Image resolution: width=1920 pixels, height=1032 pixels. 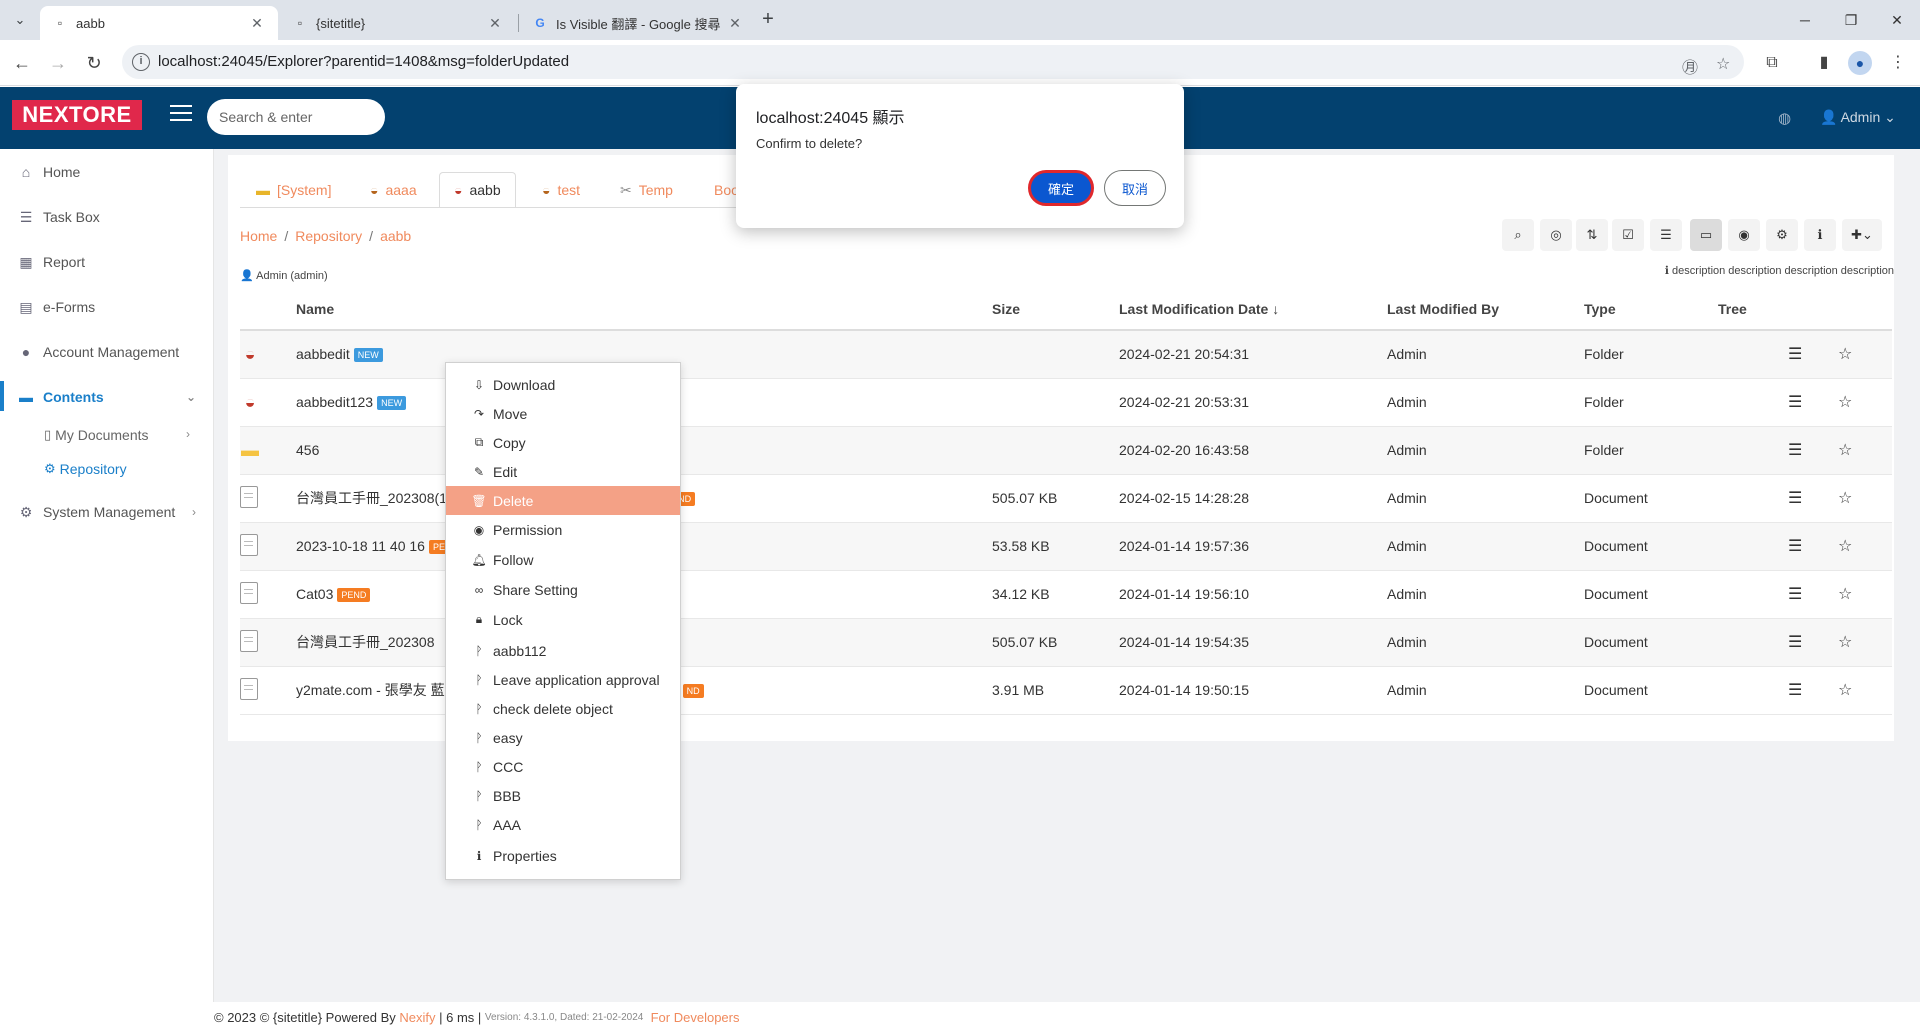 I want to click on bookmark-star-icon: ☆, so click(x=1723, y=64).